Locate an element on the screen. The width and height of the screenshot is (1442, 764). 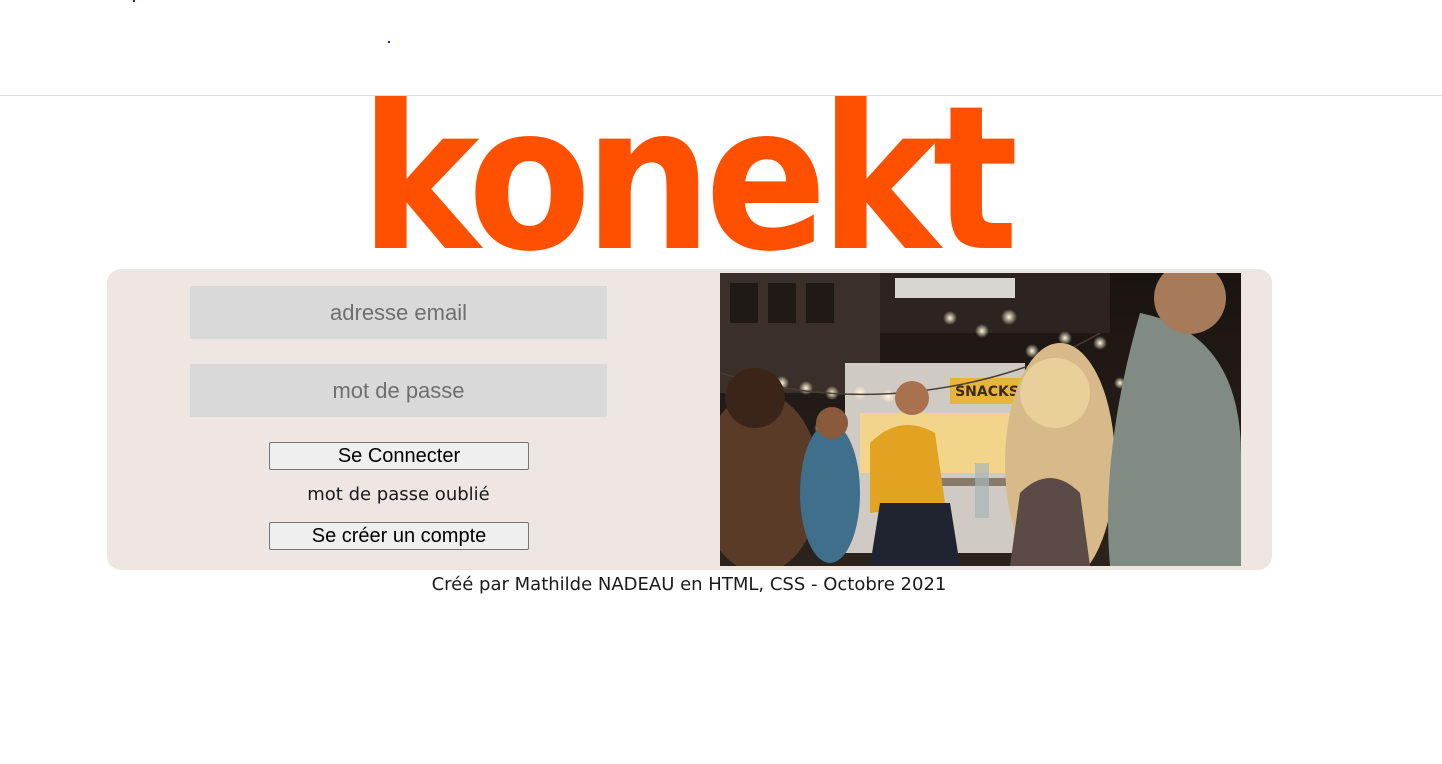
party-photo: SNACKS is located at coordinates (980, 419).